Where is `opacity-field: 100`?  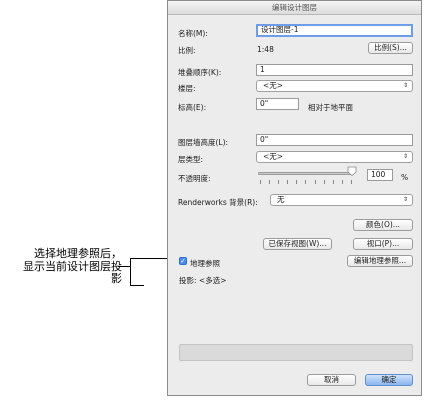
opacity-field: 100 is located at coordinates (380, 175).